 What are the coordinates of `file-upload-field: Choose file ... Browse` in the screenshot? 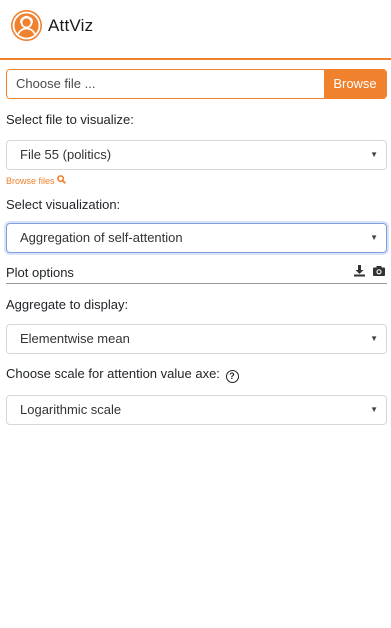 It's located at (196, 84).